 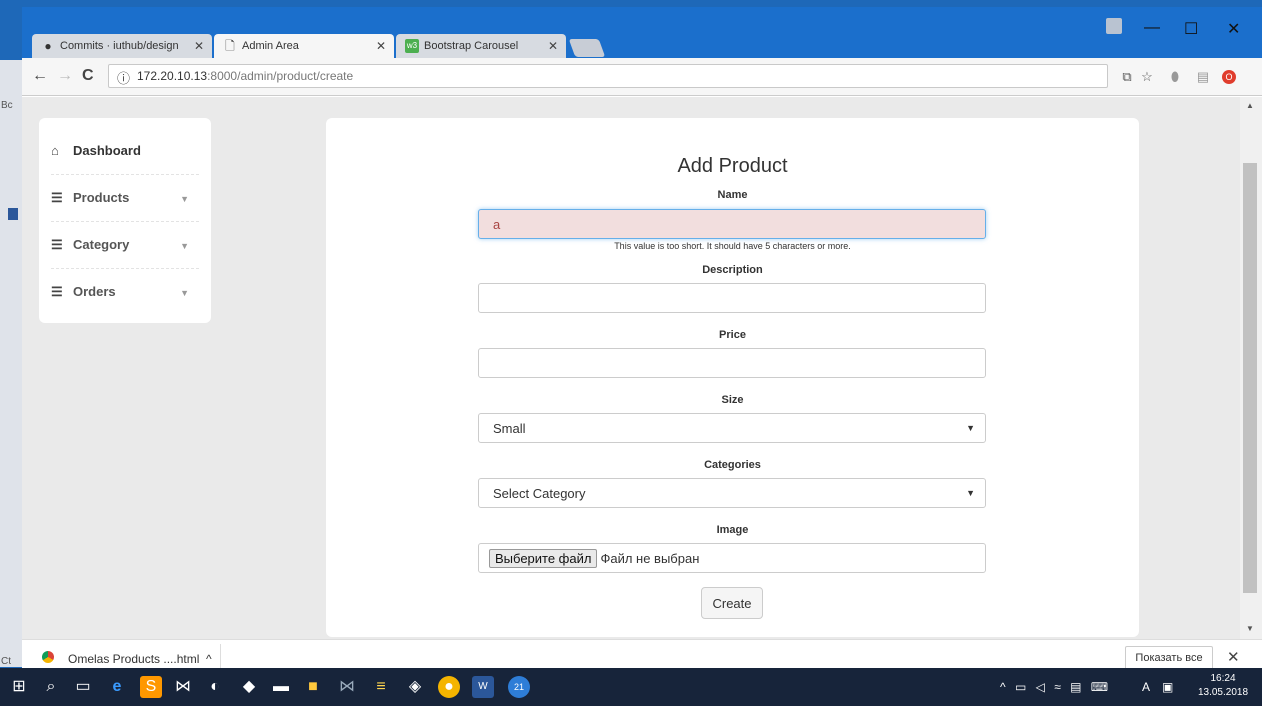 I want to click on input-language: A, so click(x=1147, y=687).